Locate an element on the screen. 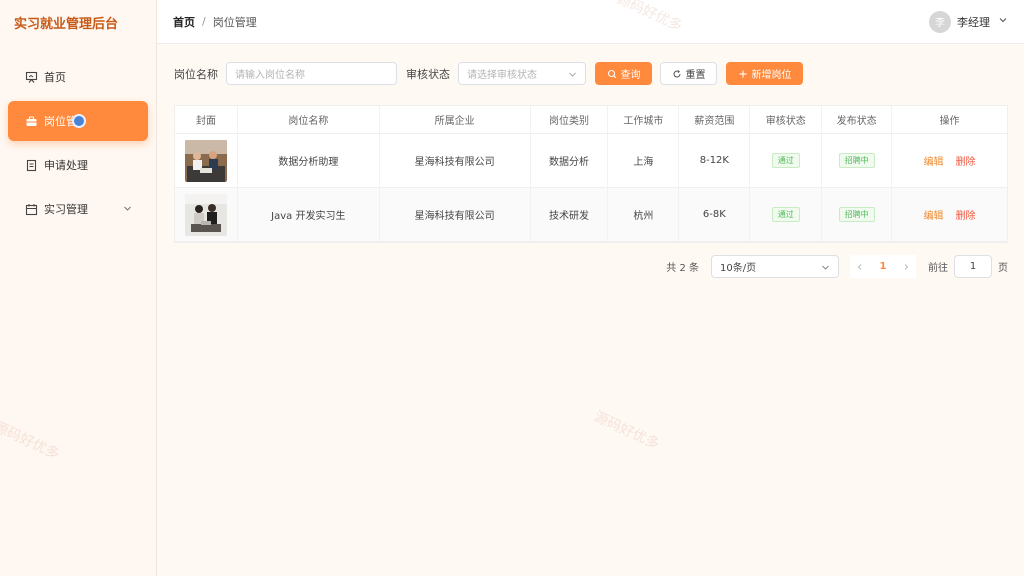  sidebar-item-internship: 实习管理 is located at coordinates (78, 209).